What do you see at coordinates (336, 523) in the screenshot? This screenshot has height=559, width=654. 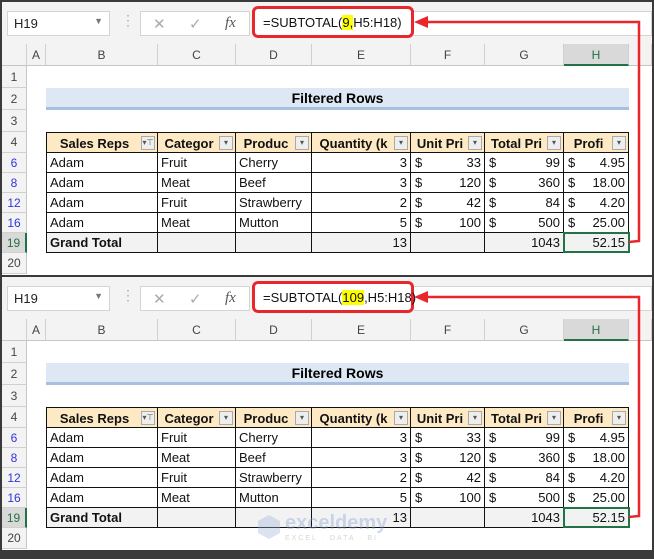 I see `watermark-name: exceldemy` at bounding box center [336, 523].